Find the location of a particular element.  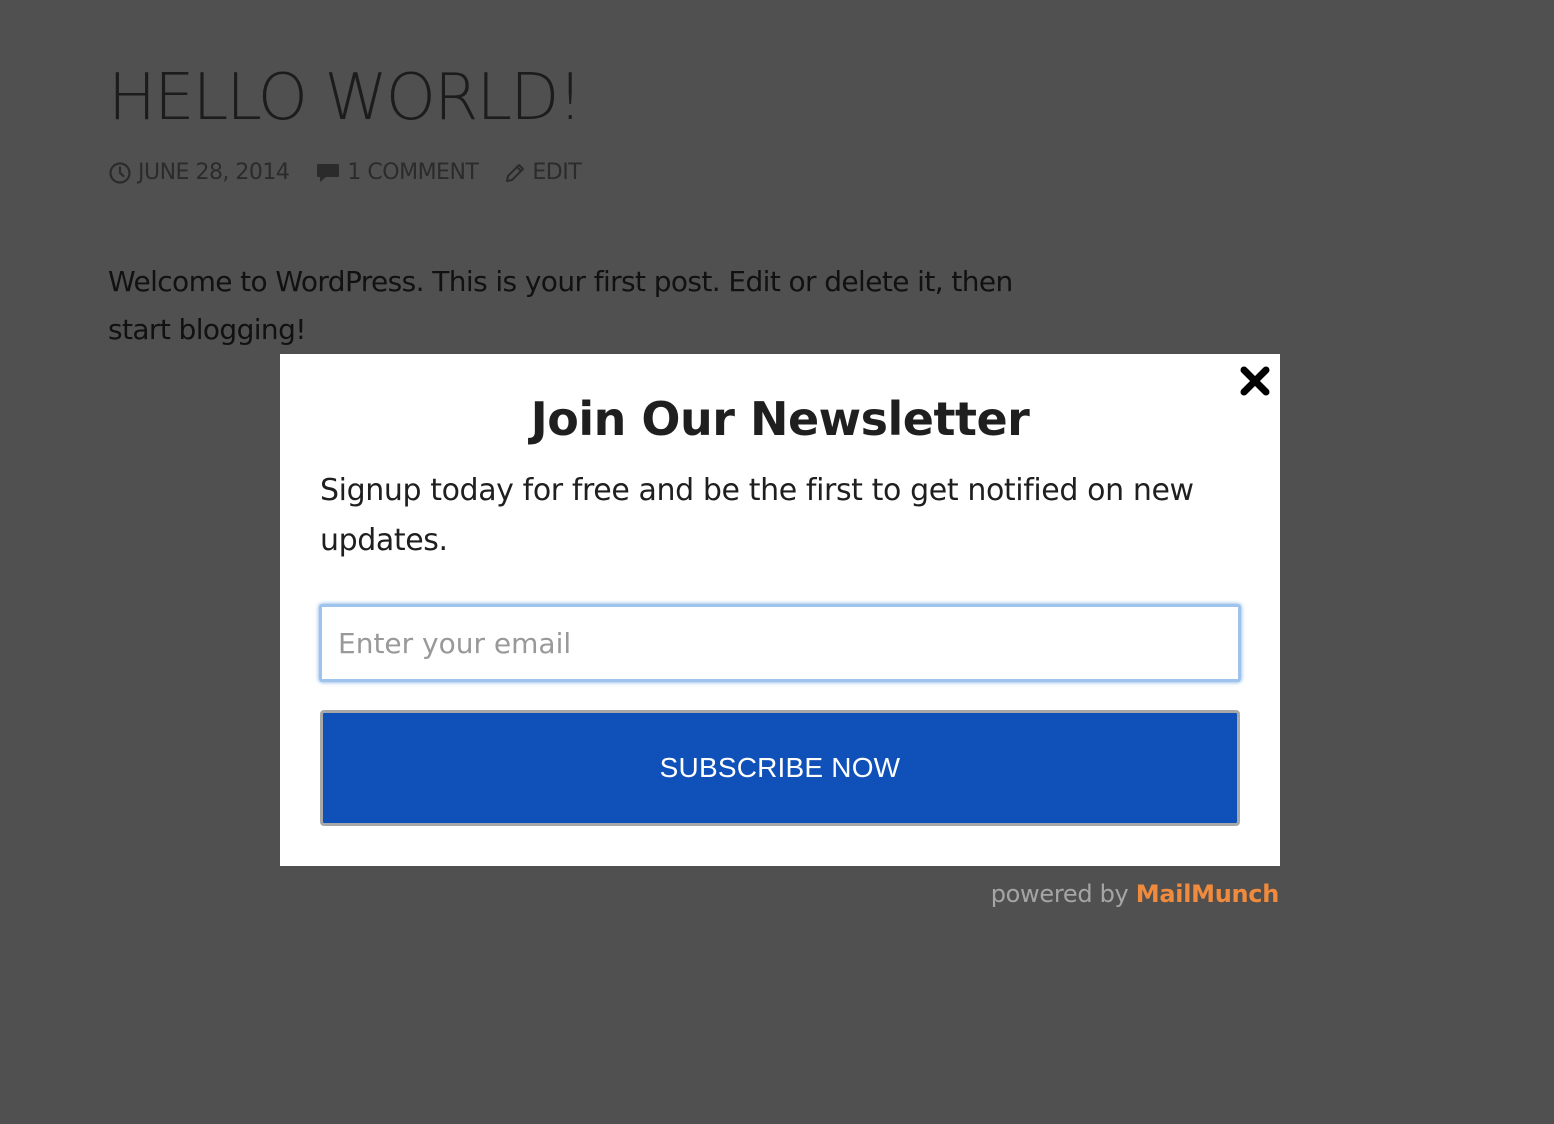

mailmunch-link: MailMunch is located at coordinates (1208, 894).